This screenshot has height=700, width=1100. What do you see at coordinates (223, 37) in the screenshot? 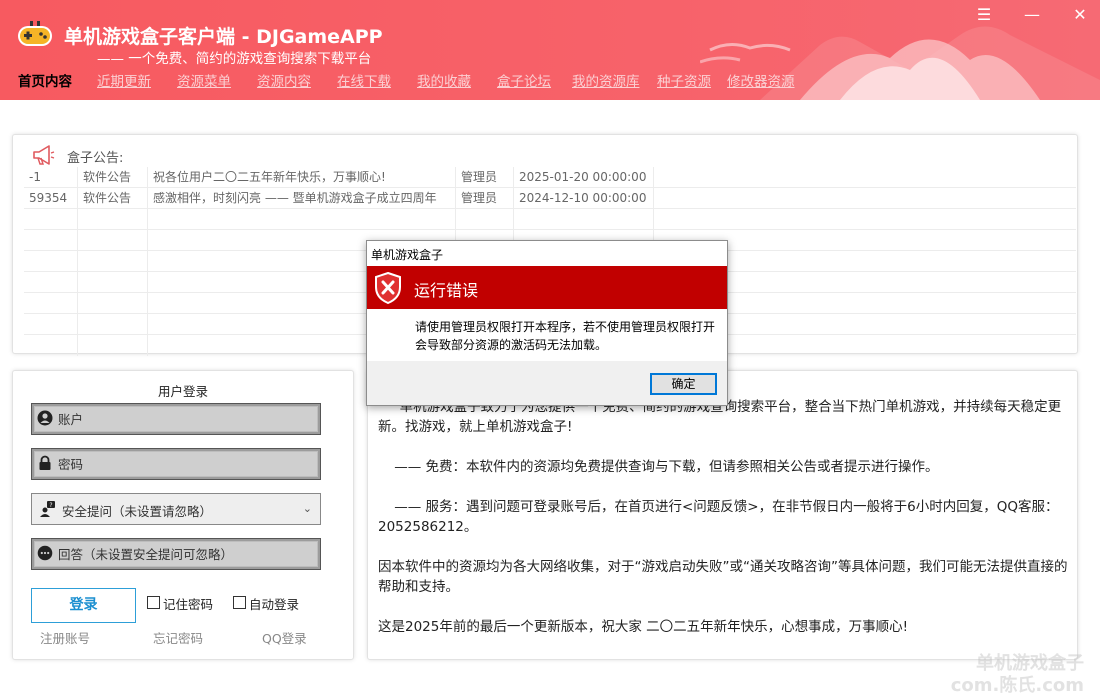
I see `app-title: 单机游戏盒子客户端 - DJGameAPP` at bounding box center [223, 37].